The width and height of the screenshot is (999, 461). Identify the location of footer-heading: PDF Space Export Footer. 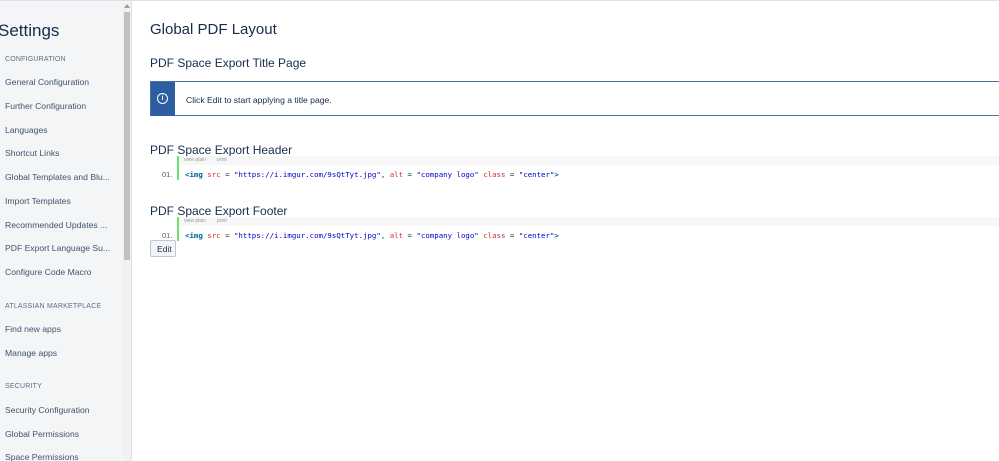
(219, 211).